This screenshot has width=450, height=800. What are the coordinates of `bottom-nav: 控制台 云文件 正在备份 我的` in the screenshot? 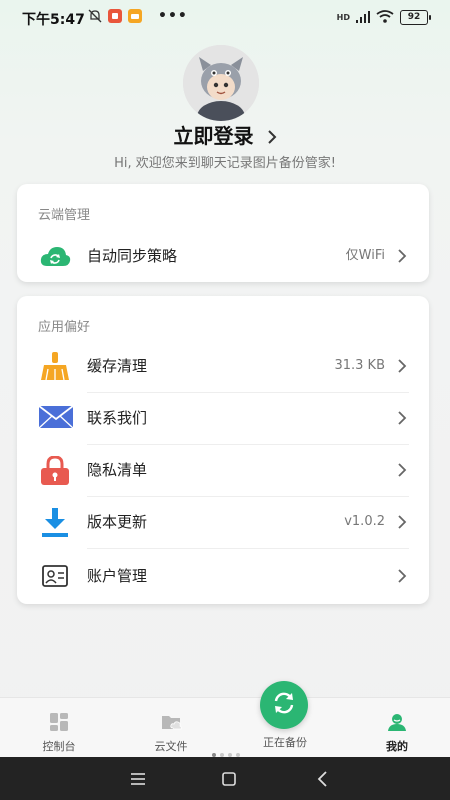 It's located at (225, 719).